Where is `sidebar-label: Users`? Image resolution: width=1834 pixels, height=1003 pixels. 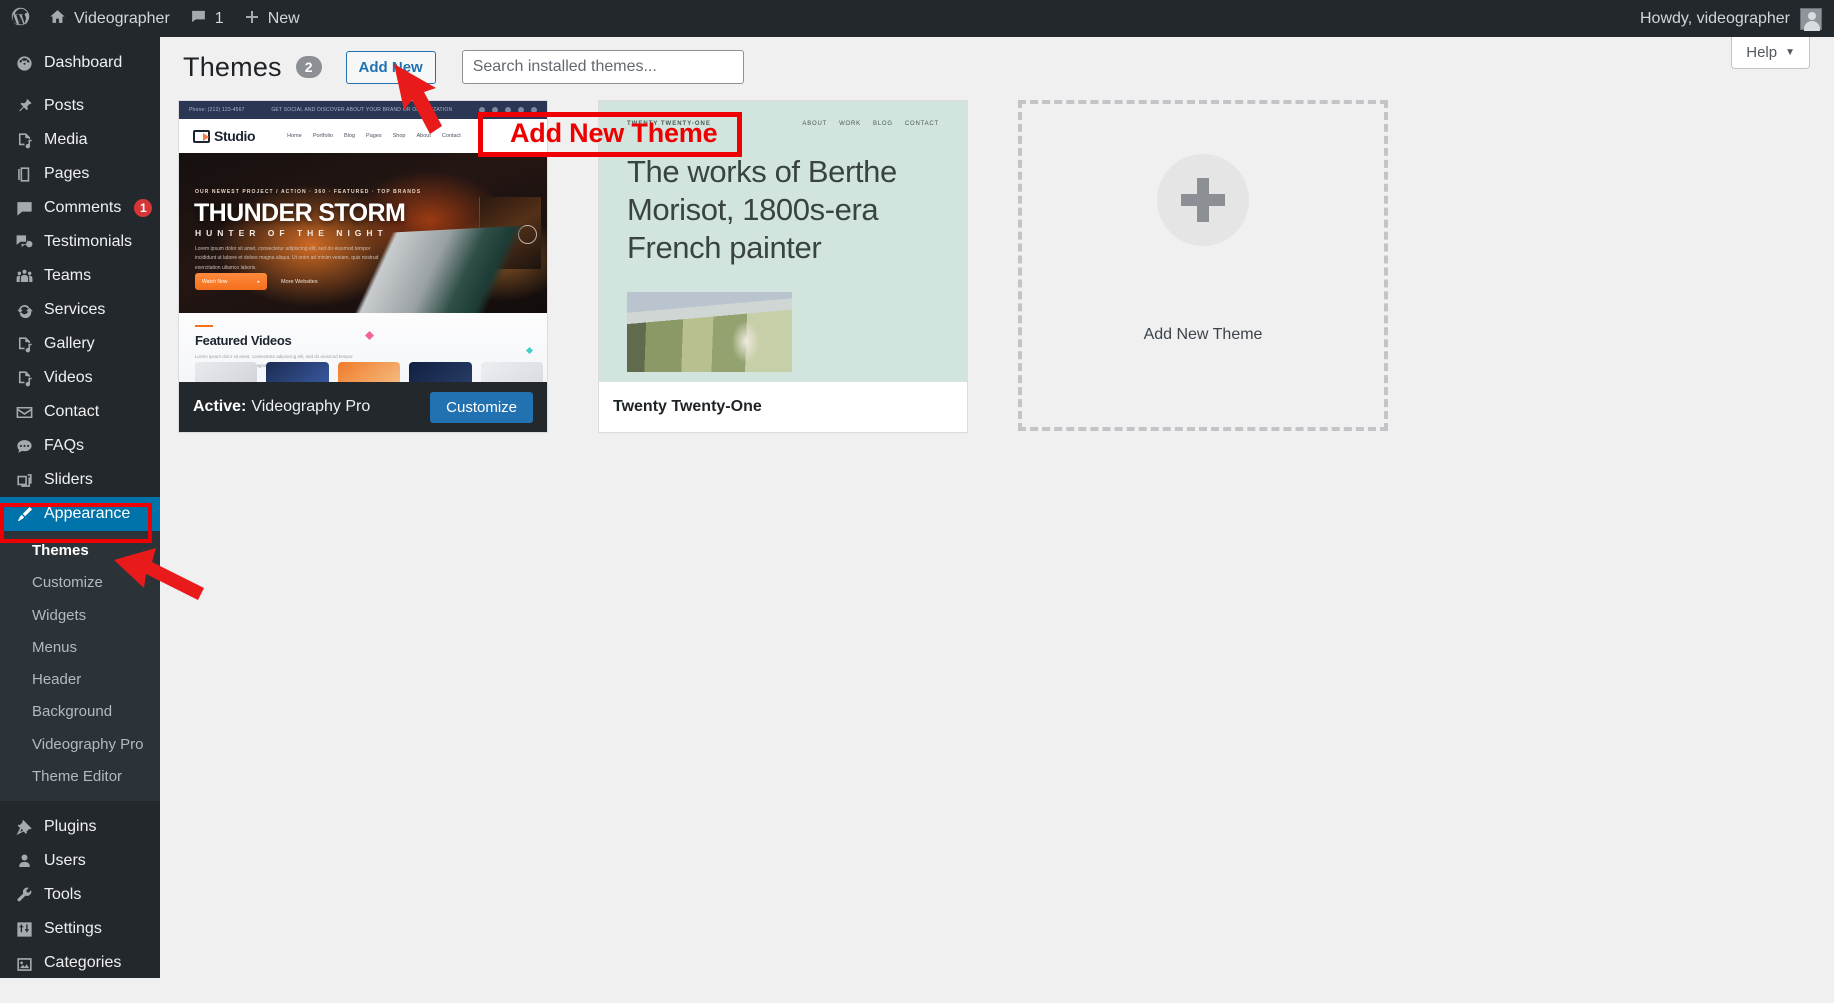 sidebar-label: Users is located at coordinates (65, 860).